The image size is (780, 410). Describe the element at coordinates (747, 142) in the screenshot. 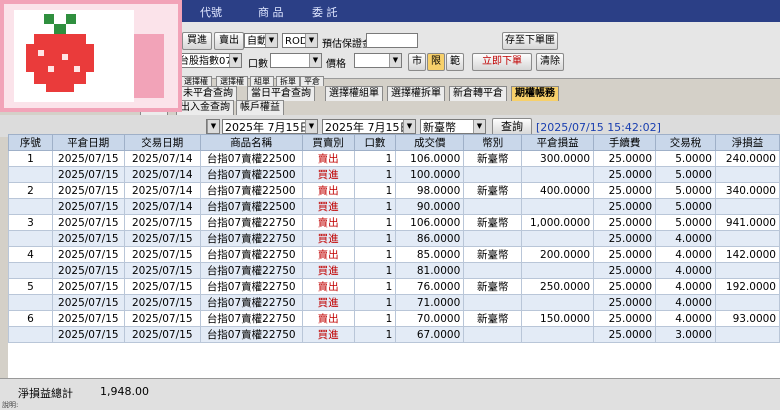

I see `column-header: 淨損益` at that location.